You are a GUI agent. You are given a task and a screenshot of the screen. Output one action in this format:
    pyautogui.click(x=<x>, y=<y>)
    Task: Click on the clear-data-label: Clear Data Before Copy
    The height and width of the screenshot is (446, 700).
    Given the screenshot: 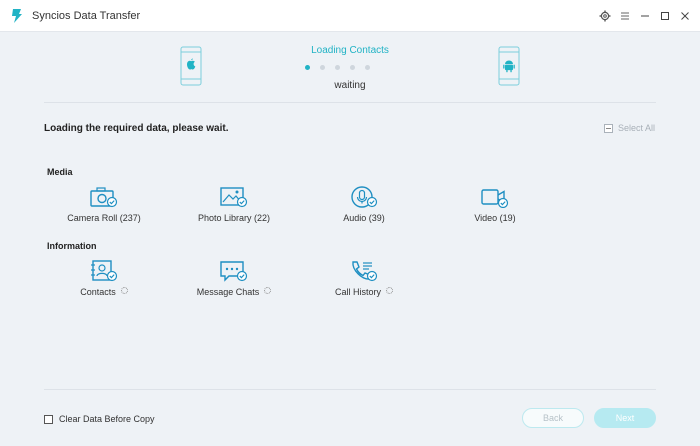 What is the action you would take?
    pyautogui.click(x=107, y=419)
    